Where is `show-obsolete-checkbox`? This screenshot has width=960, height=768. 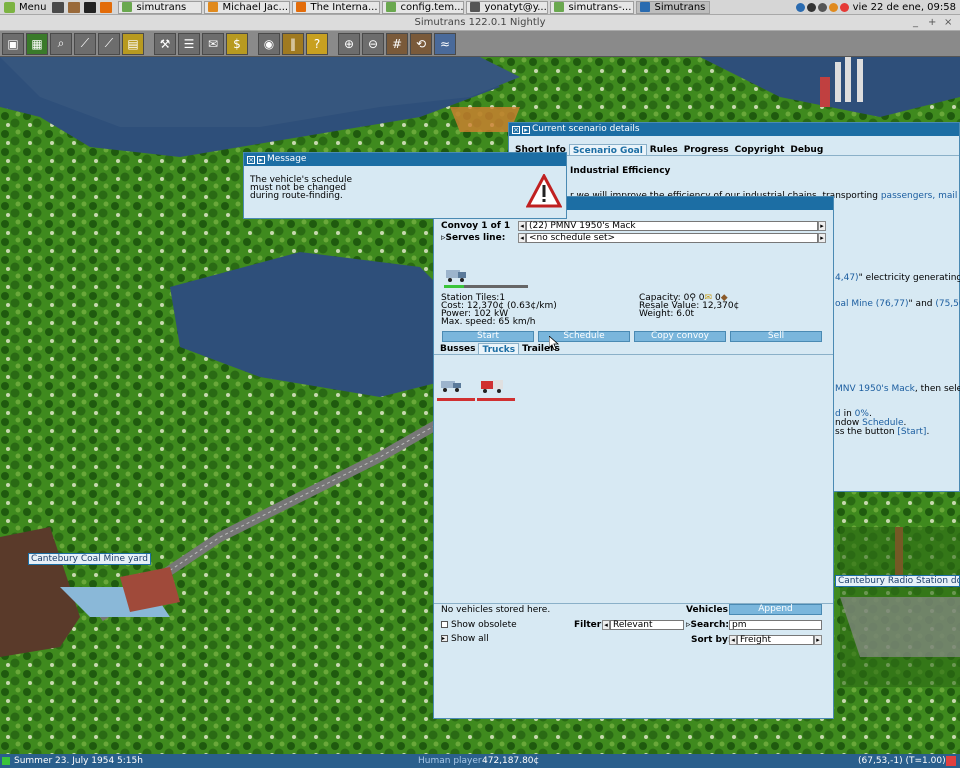 show-obsolete-checkbox is located at coordinates (444, 624).